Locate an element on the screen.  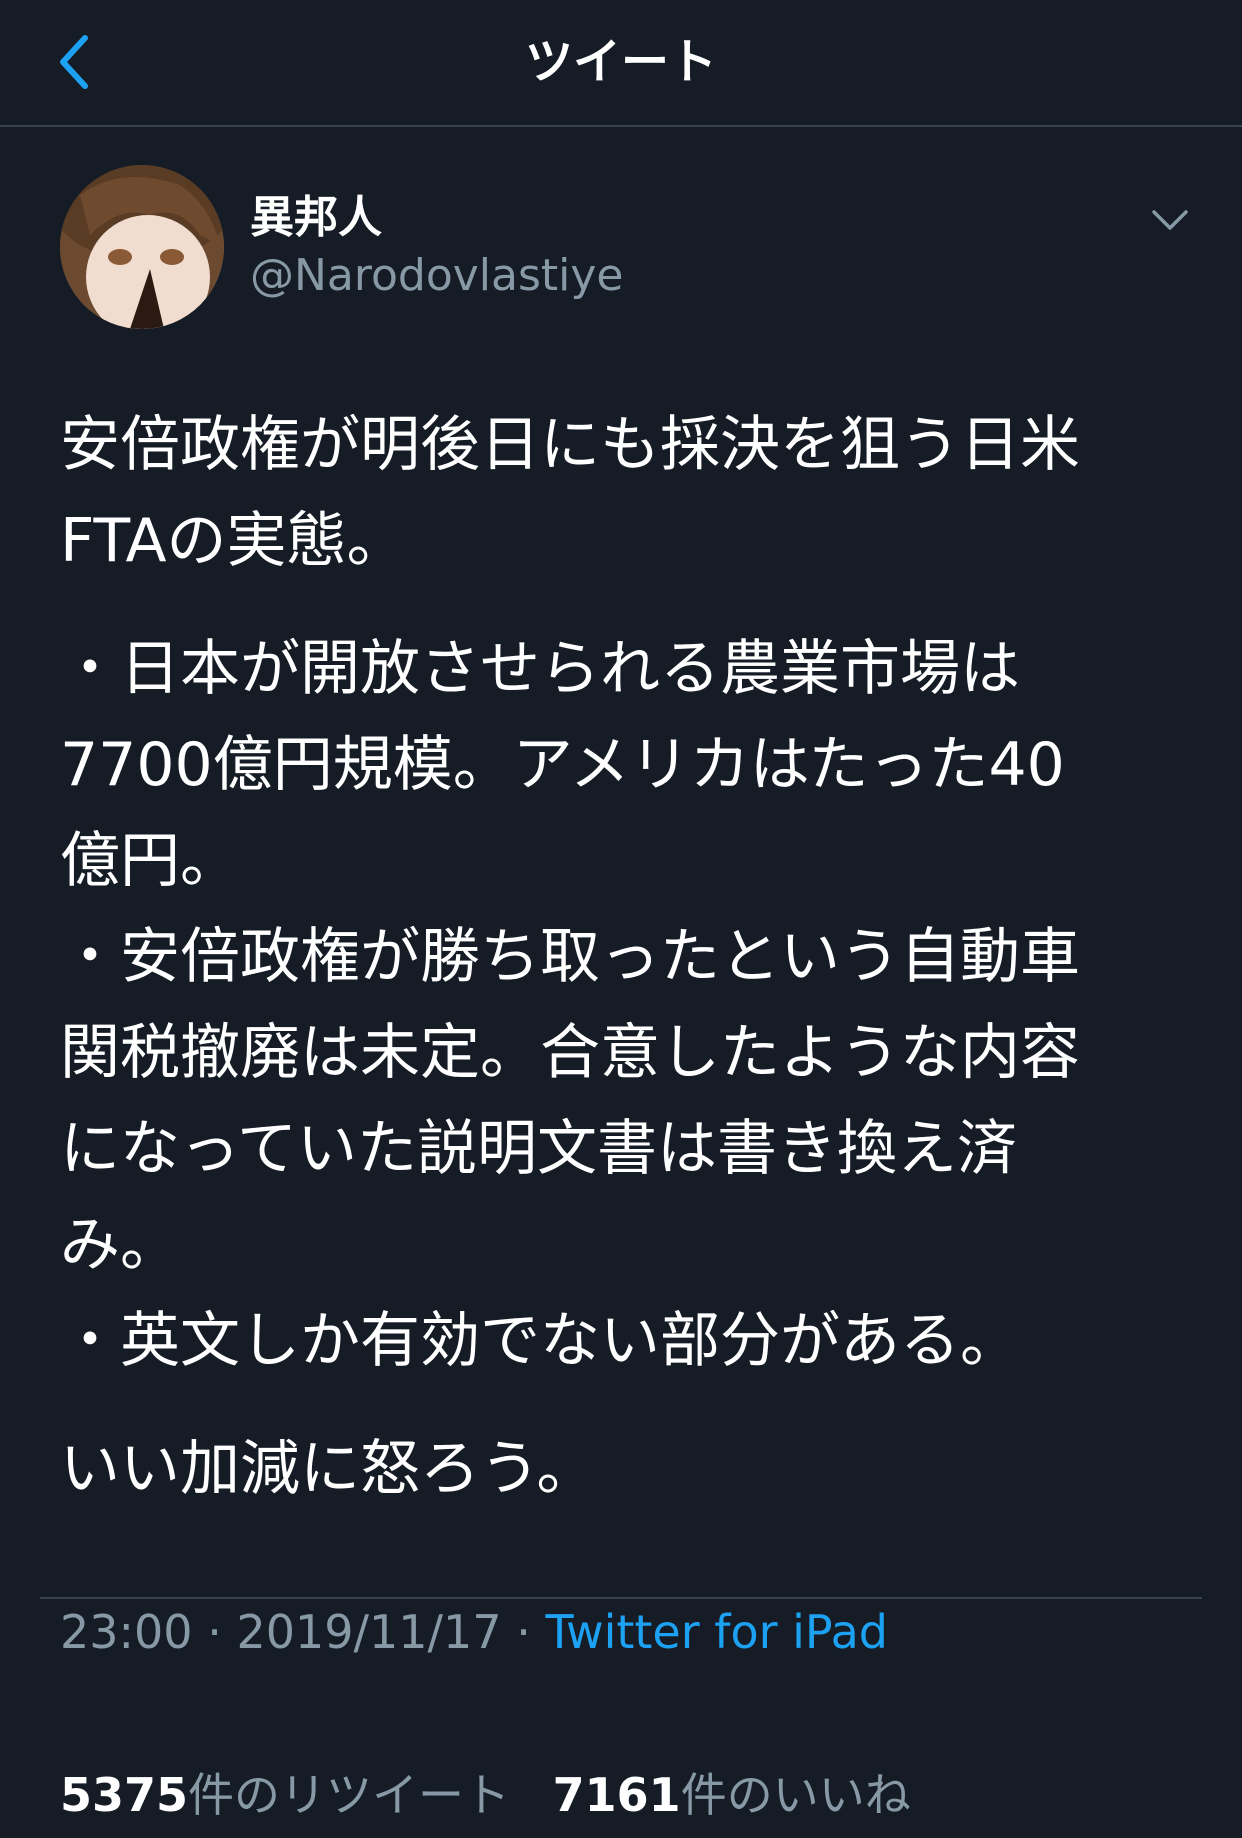
tweet-line: になっていた説明文書は書き換え済 is located at coordinates (538, 1149).